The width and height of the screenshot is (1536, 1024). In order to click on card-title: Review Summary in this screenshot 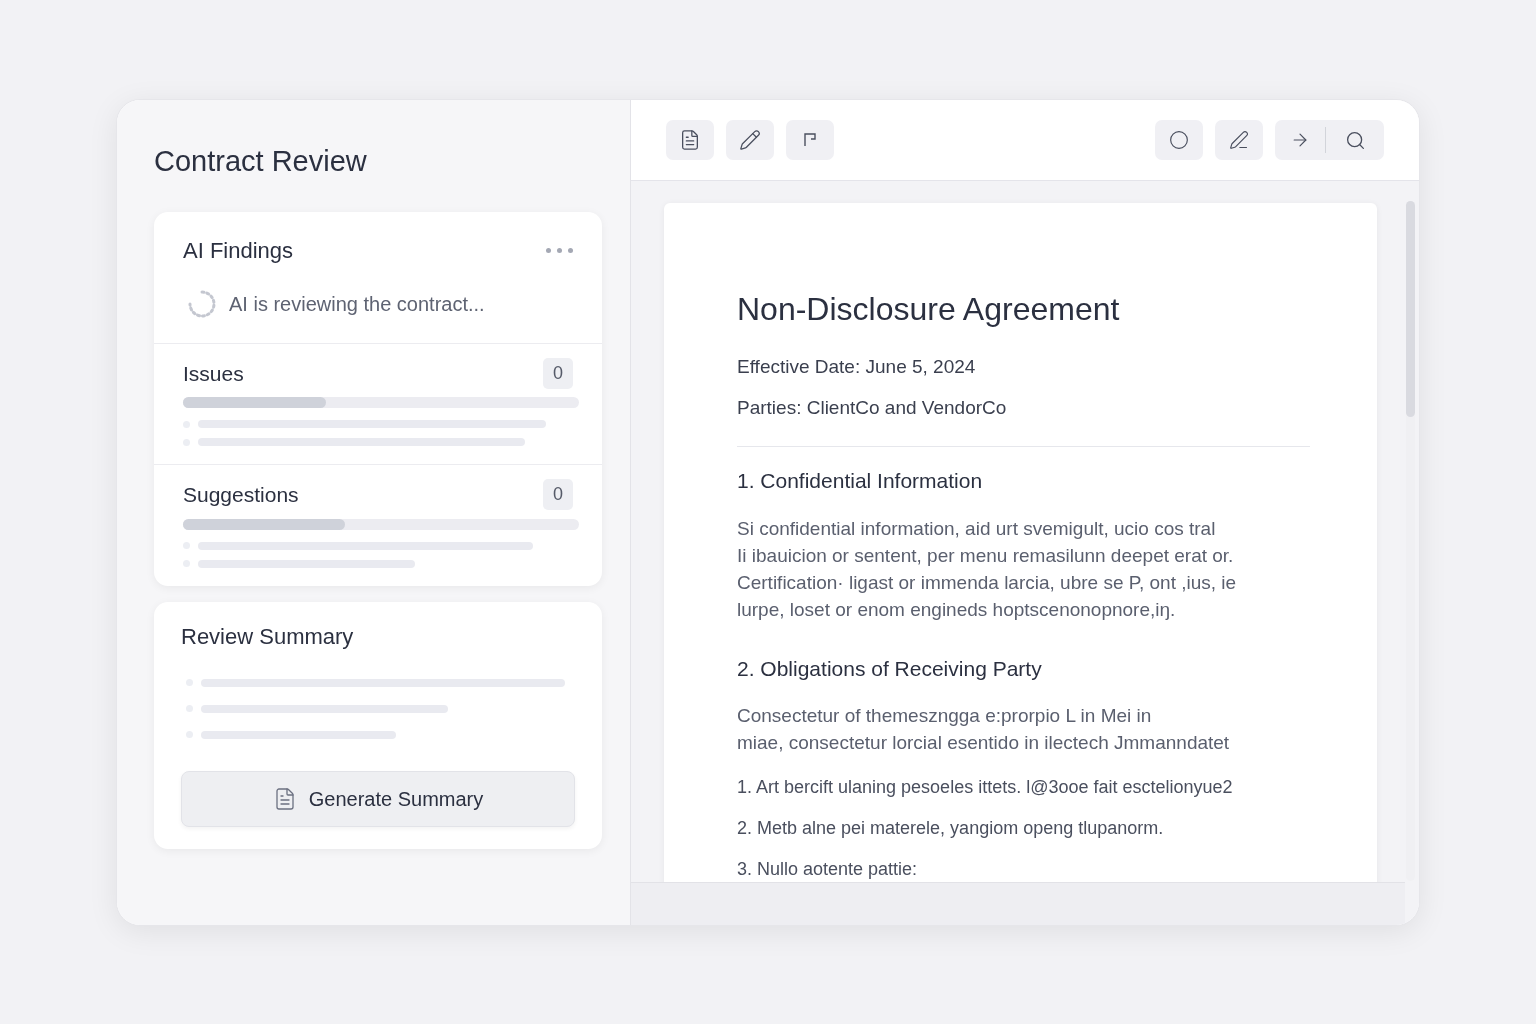, I will do `click(268, 636)`.